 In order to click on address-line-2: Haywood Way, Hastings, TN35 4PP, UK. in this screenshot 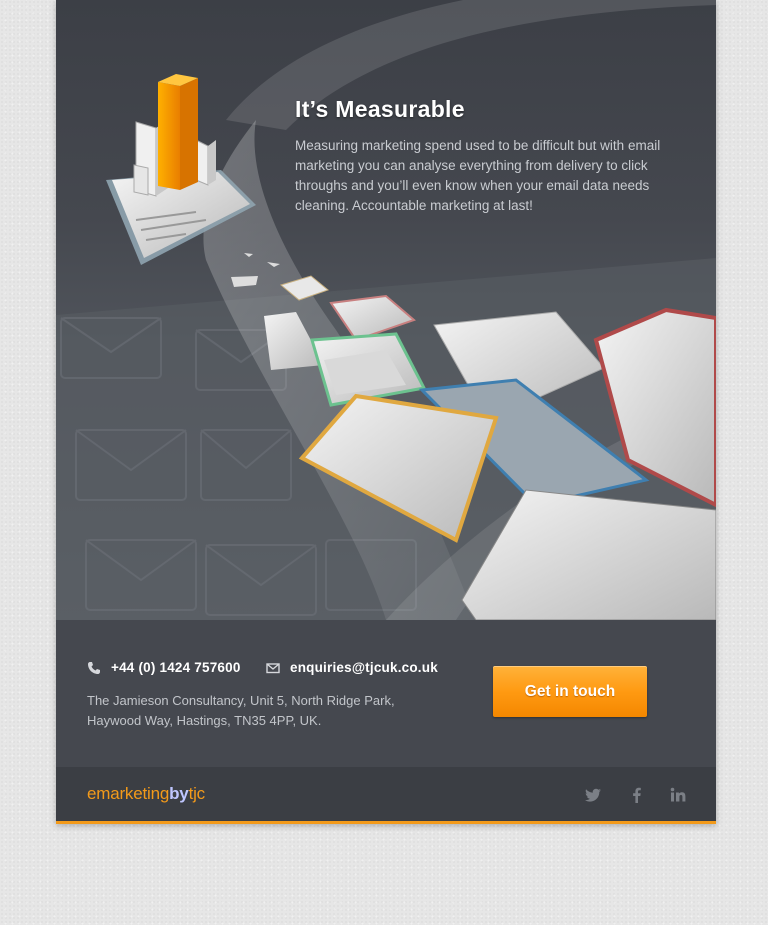, I will do `click(204, 720)`.